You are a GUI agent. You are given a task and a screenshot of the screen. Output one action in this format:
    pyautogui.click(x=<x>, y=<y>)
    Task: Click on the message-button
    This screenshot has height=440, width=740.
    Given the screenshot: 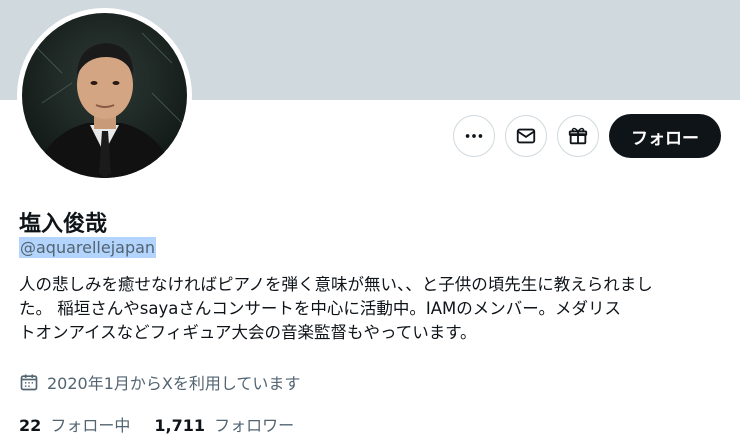 What is the action you would take?
    pyautogui.click(x=526, y=136)
    